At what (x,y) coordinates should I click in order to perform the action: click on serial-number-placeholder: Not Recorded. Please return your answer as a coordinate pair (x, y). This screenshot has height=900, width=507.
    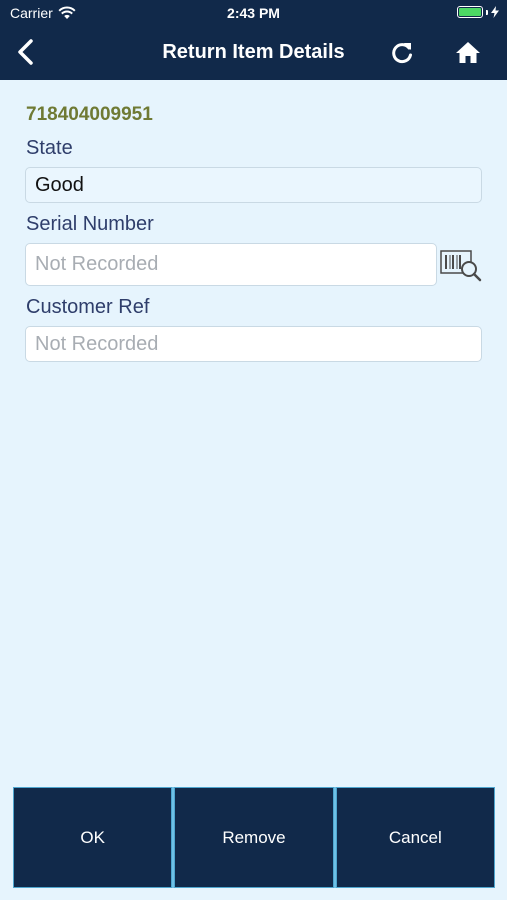
    Looking at the image, I should click on (97, 264).